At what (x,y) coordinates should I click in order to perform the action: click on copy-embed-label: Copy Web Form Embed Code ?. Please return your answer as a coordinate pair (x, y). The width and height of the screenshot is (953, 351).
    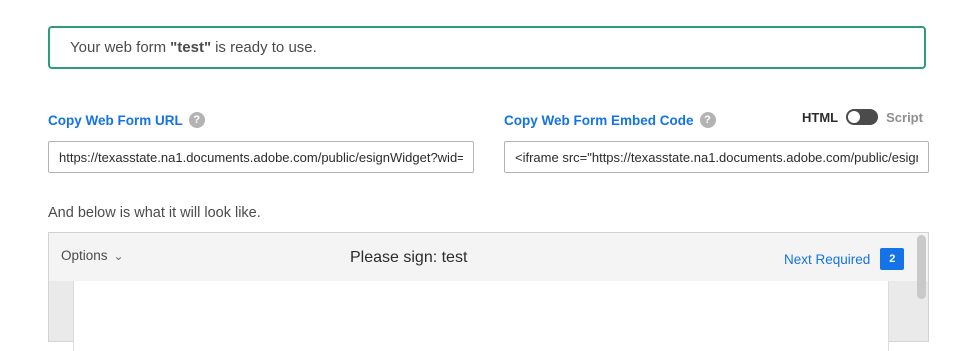
    Looking at the image, I should click on (610, 120).